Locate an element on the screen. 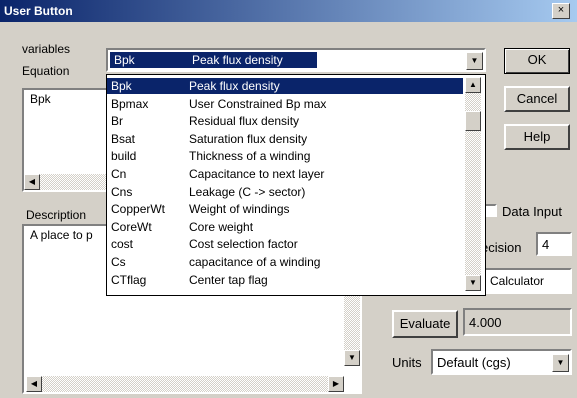 Image resolution: width=577 pixels, height=398 pixels. dropdown-item-code: Br is located at coordinates (117, 121).